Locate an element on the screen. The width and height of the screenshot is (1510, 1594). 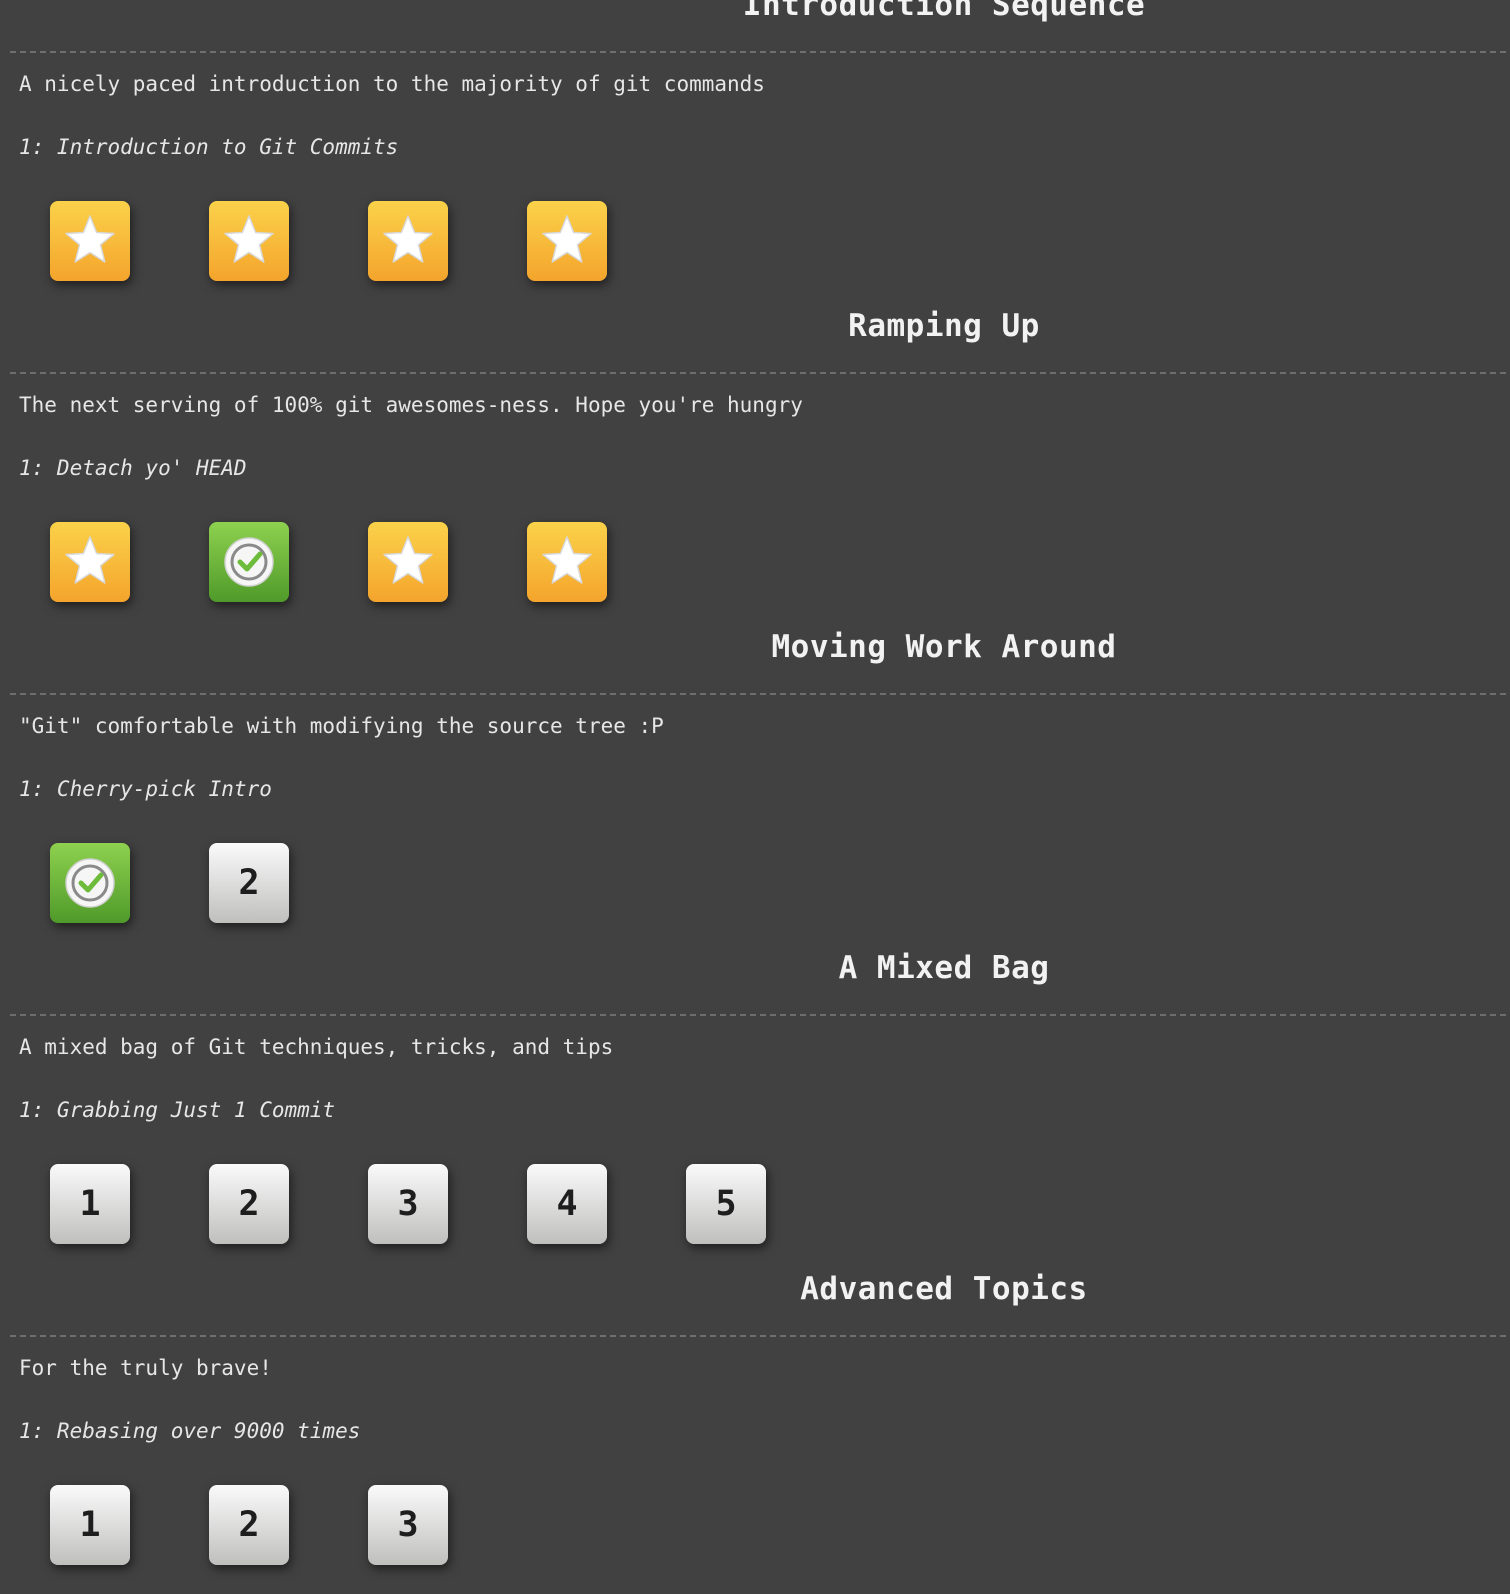
level-button-4: 4 is located at coordinates (567, 1204).